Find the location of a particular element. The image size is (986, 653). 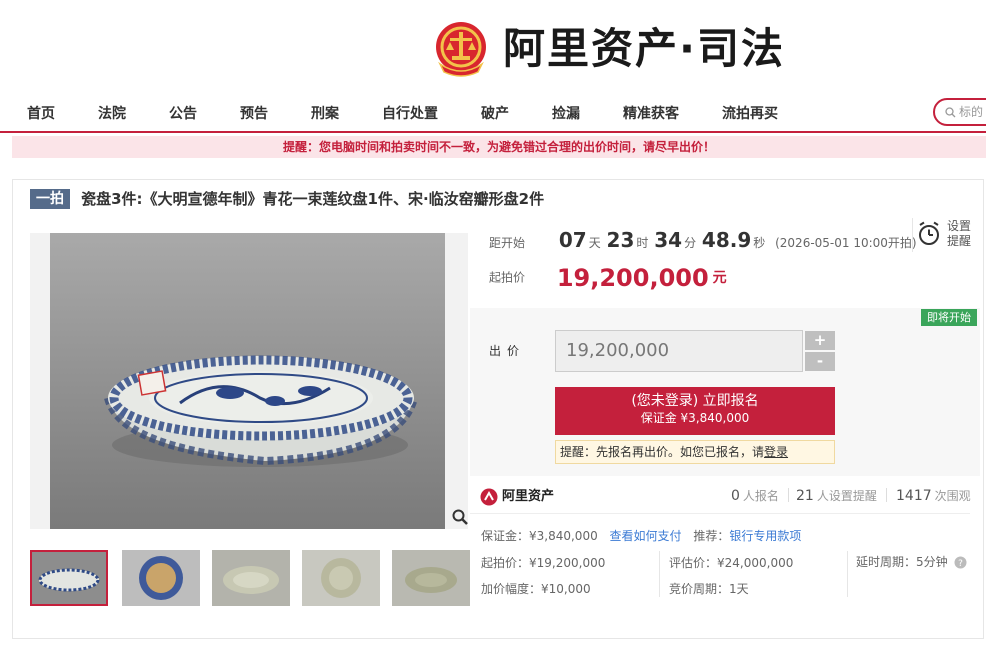

deposit-row: 保证金：¥3,840,000 查看如何支付 推荐：银行专用款项 is located at coordinates (641, 535).